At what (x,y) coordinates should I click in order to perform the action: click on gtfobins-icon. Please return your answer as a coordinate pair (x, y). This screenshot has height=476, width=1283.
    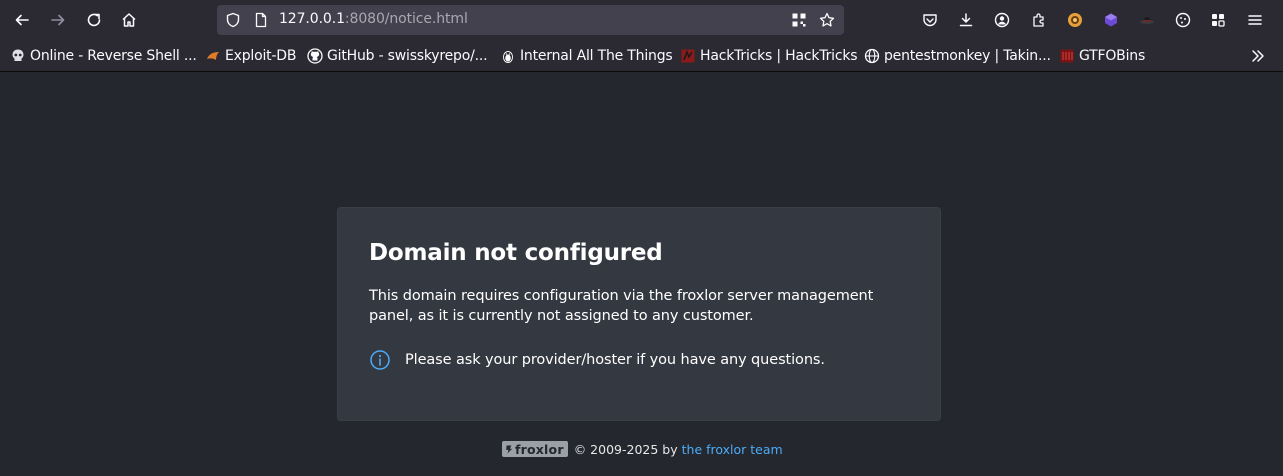
    Looking at the image, I should click on (1067, 56).